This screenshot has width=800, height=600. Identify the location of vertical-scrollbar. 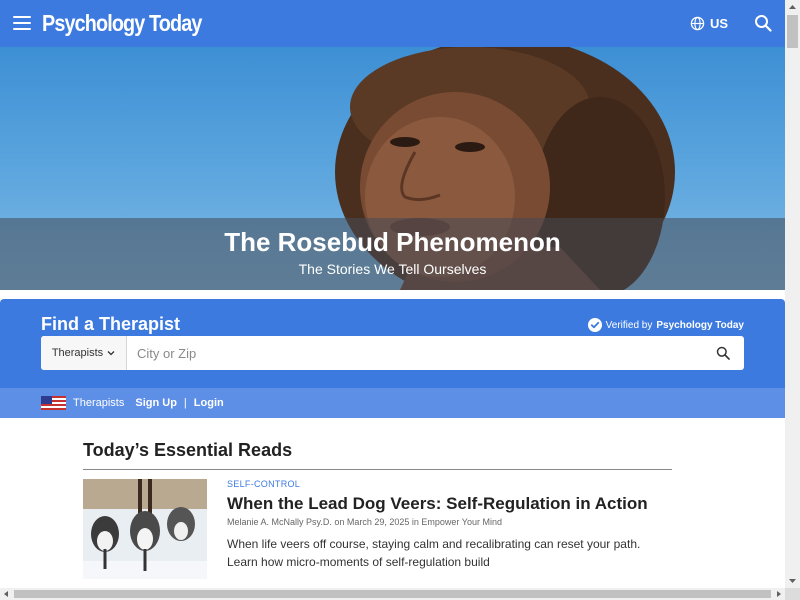
(792, 294).